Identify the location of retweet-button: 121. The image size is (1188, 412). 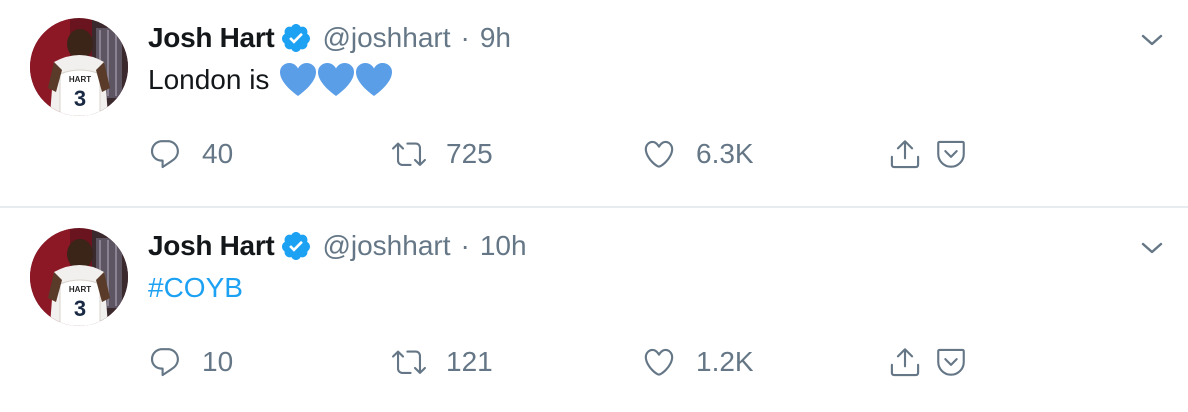
(442, 362).